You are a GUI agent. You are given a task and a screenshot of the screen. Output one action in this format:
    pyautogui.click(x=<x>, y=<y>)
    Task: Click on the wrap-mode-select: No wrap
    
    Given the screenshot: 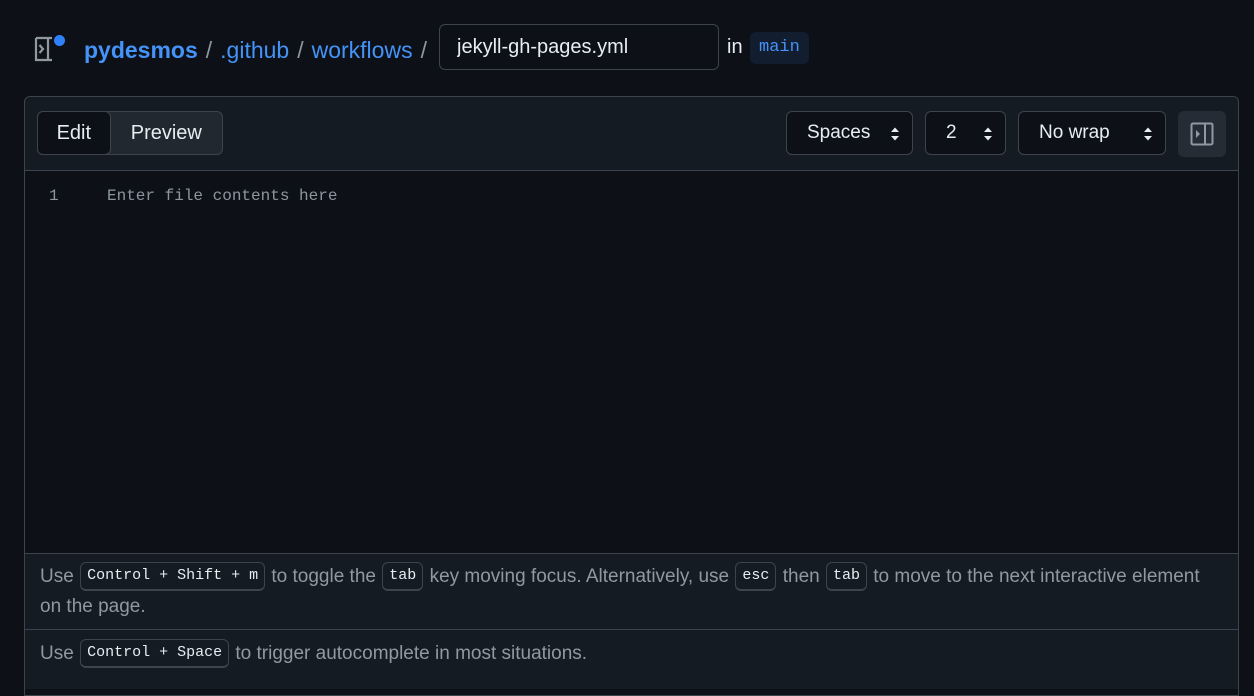 What is the action you would take?
    pyautogui.click(x=1092, y=133)
    